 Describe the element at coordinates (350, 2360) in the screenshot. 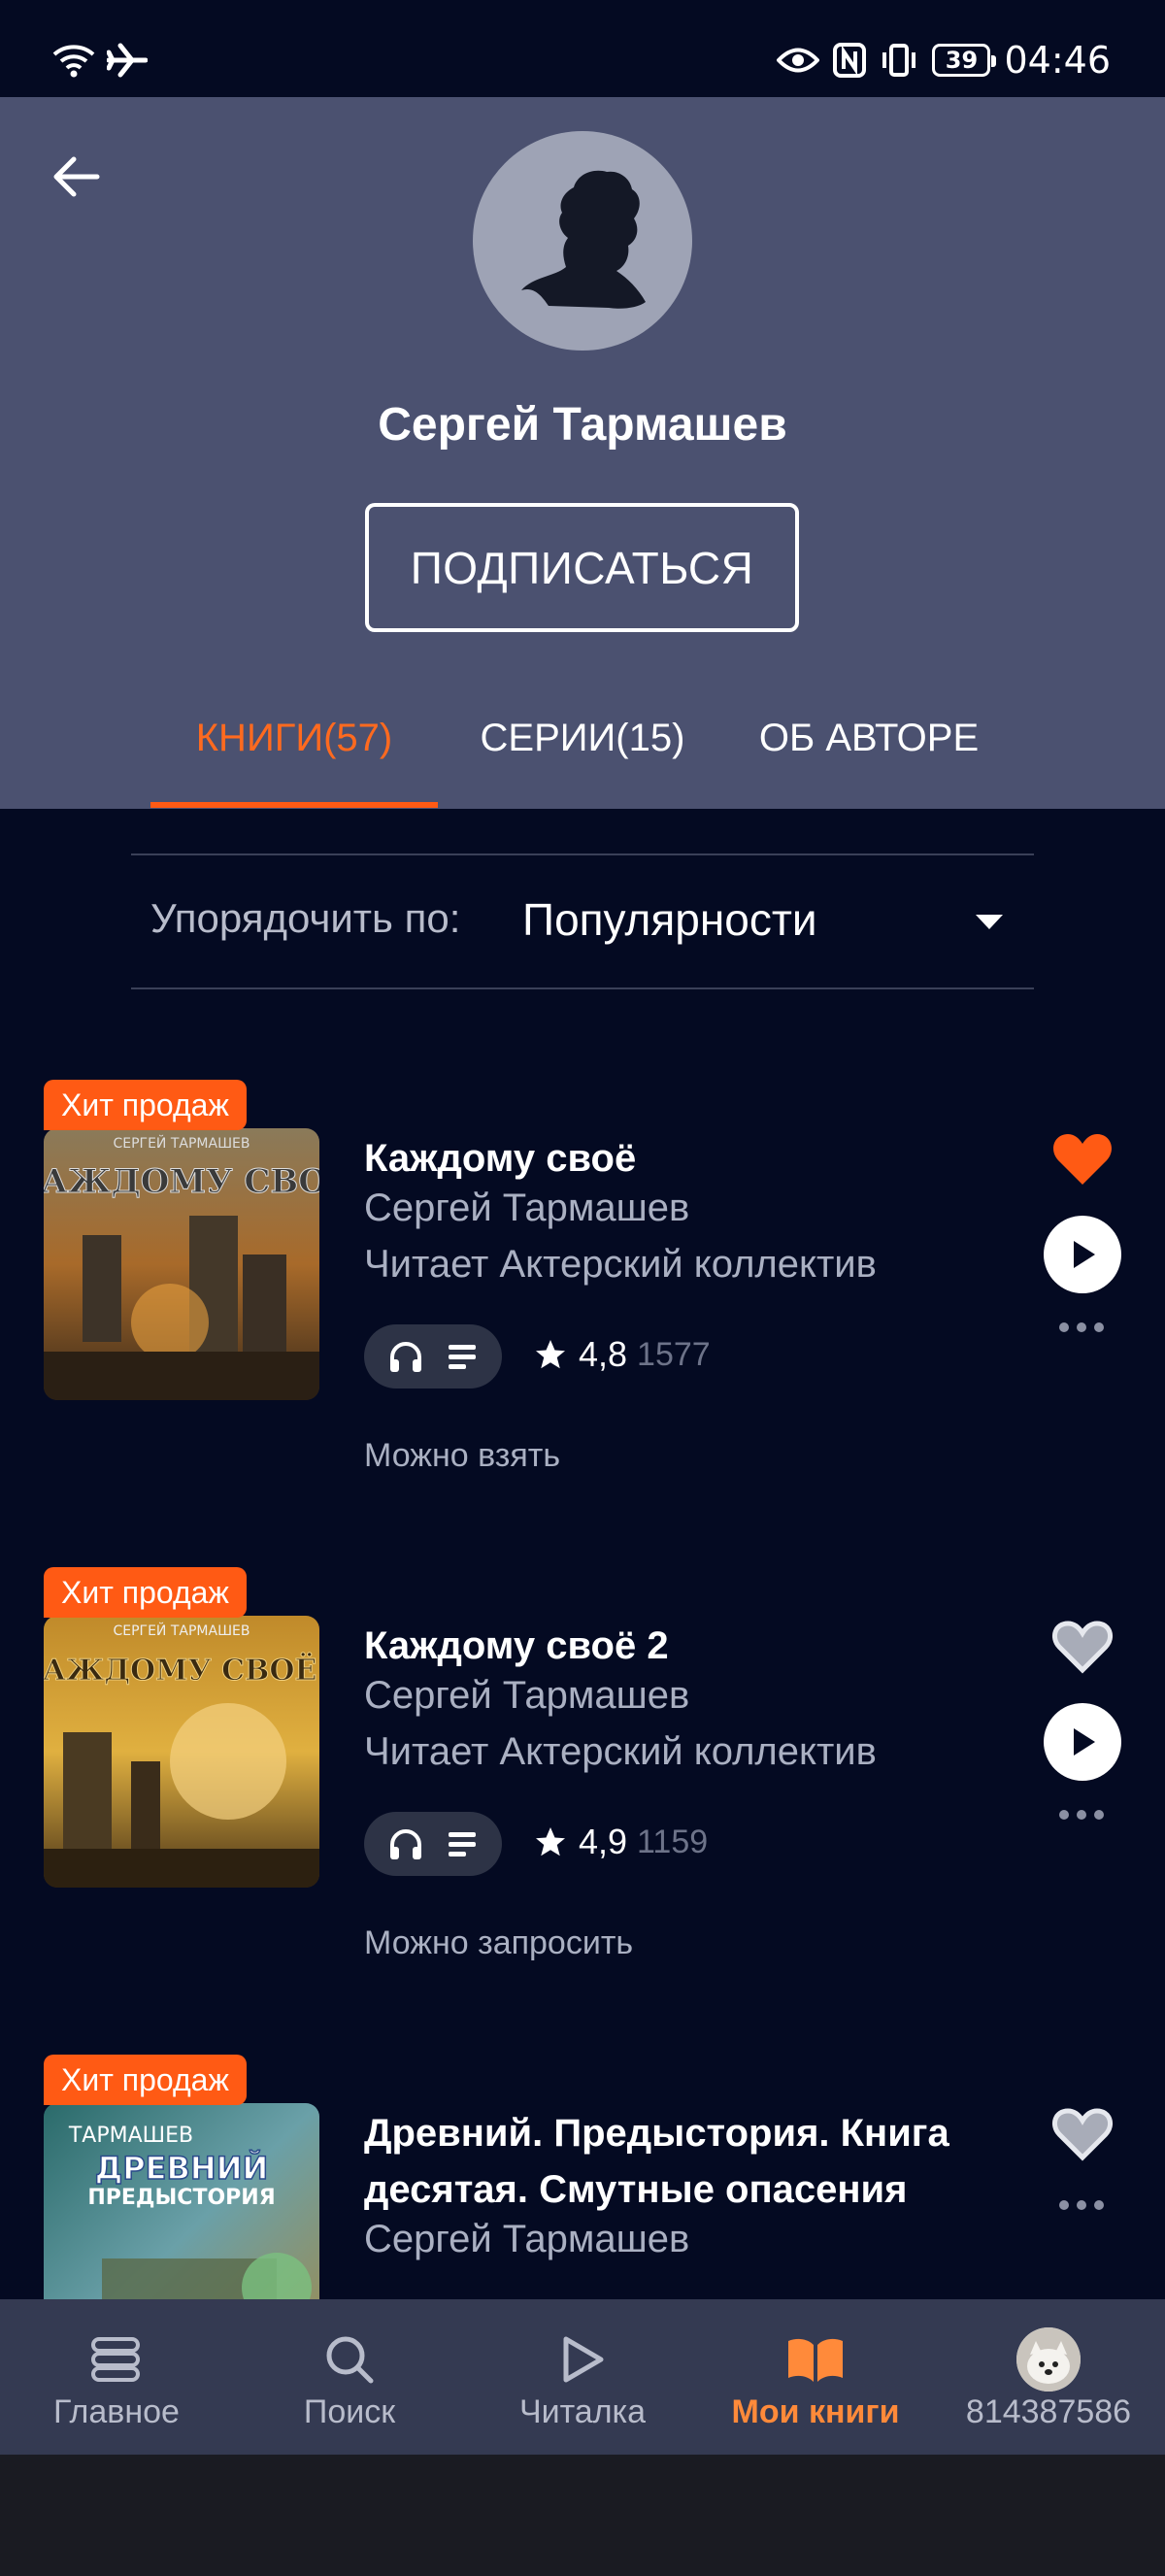

I see `search-icon` at that location.